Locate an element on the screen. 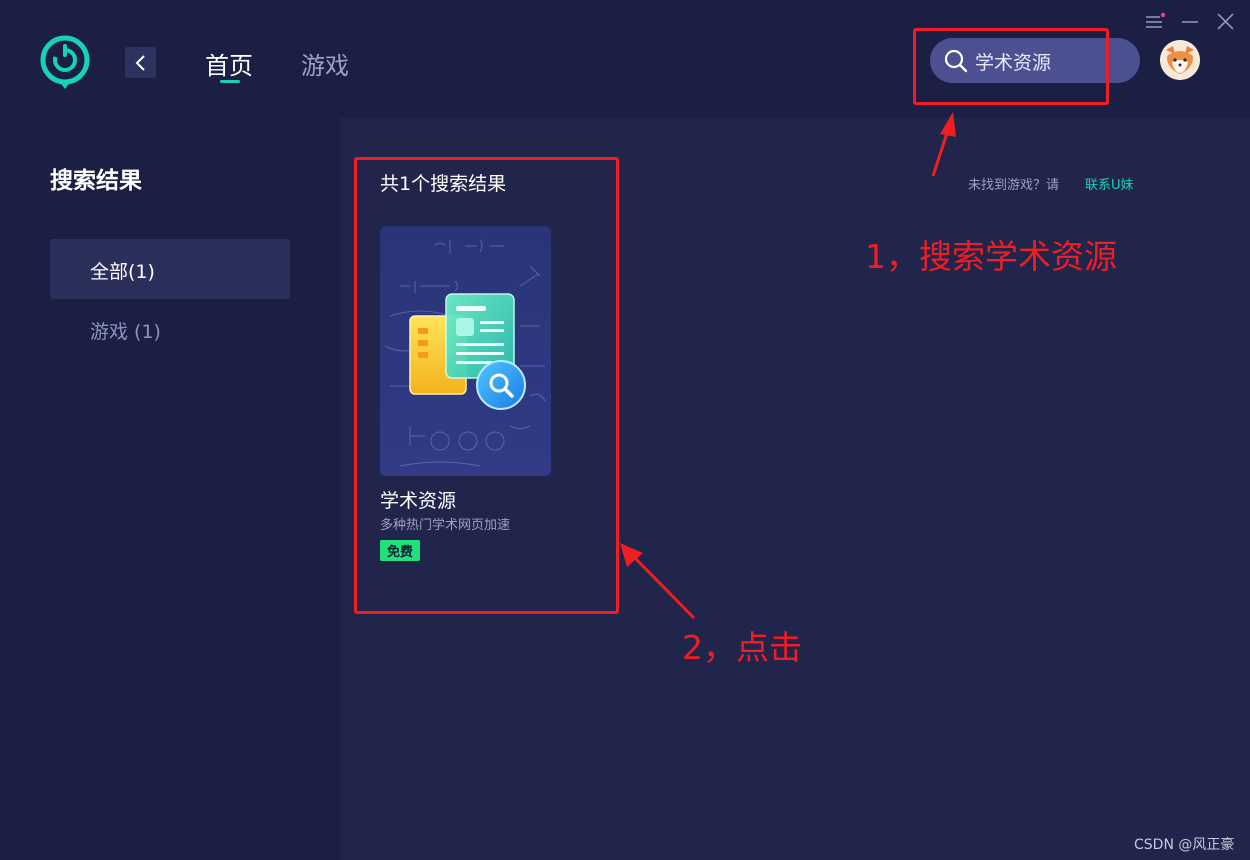 The image size is (1250, 860). watermark: CSDN @风正豪 is located at coordinates (1184, 845).